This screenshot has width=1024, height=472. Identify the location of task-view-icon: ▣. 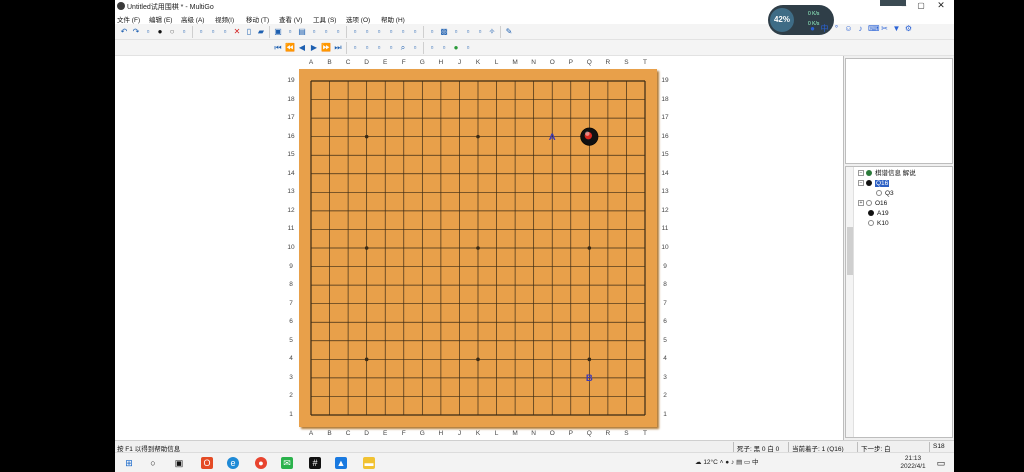
(179, 463).